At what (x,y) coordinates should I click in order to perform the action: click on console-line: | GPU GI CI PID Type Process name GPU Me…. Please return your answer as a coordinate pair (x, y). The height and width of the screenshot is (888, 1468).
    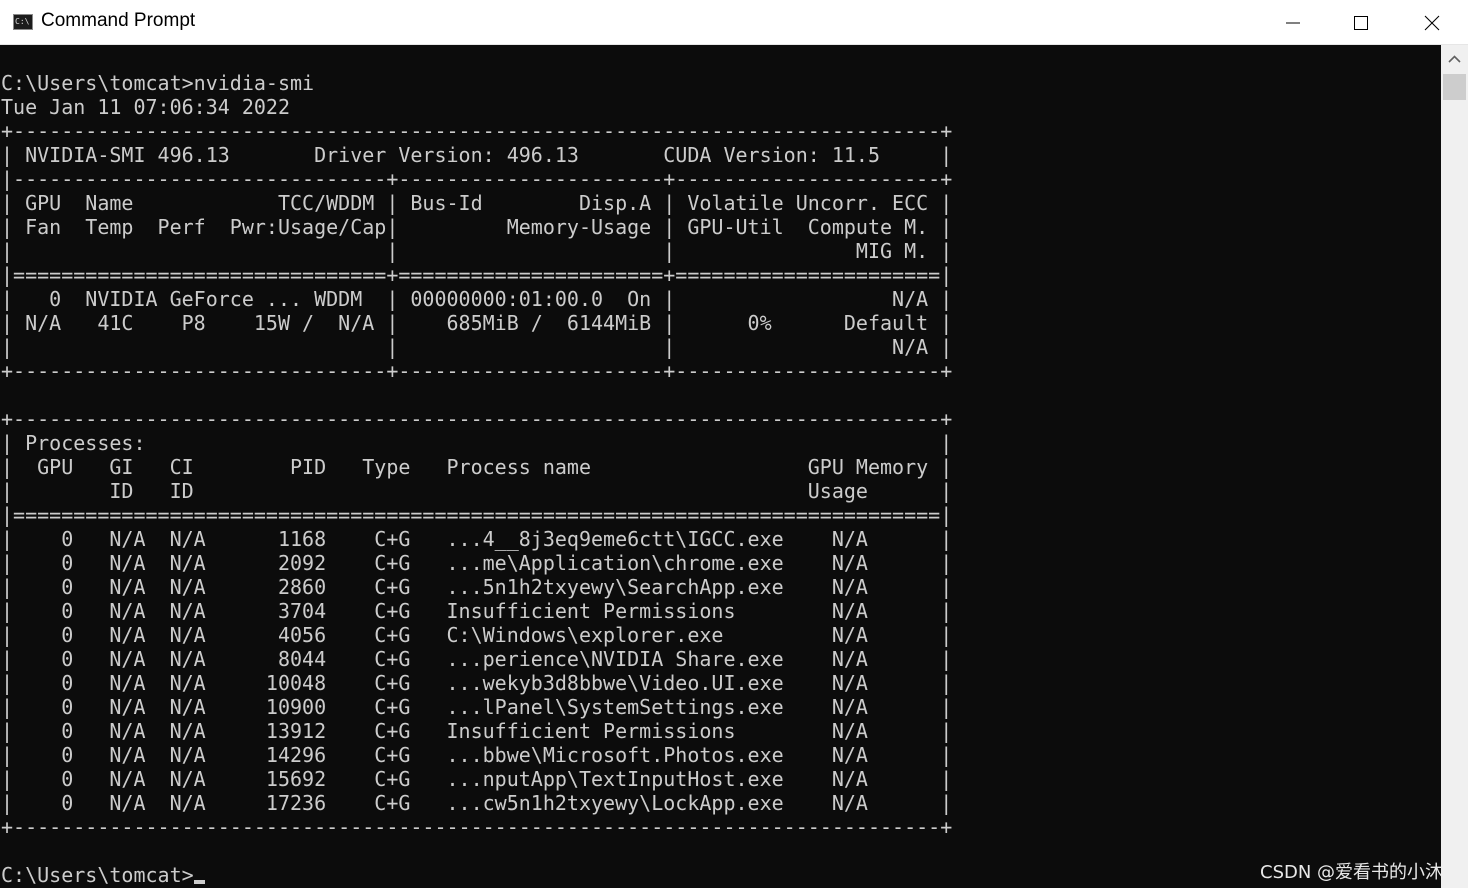
    Looking at the image, I should click on (477, 467).